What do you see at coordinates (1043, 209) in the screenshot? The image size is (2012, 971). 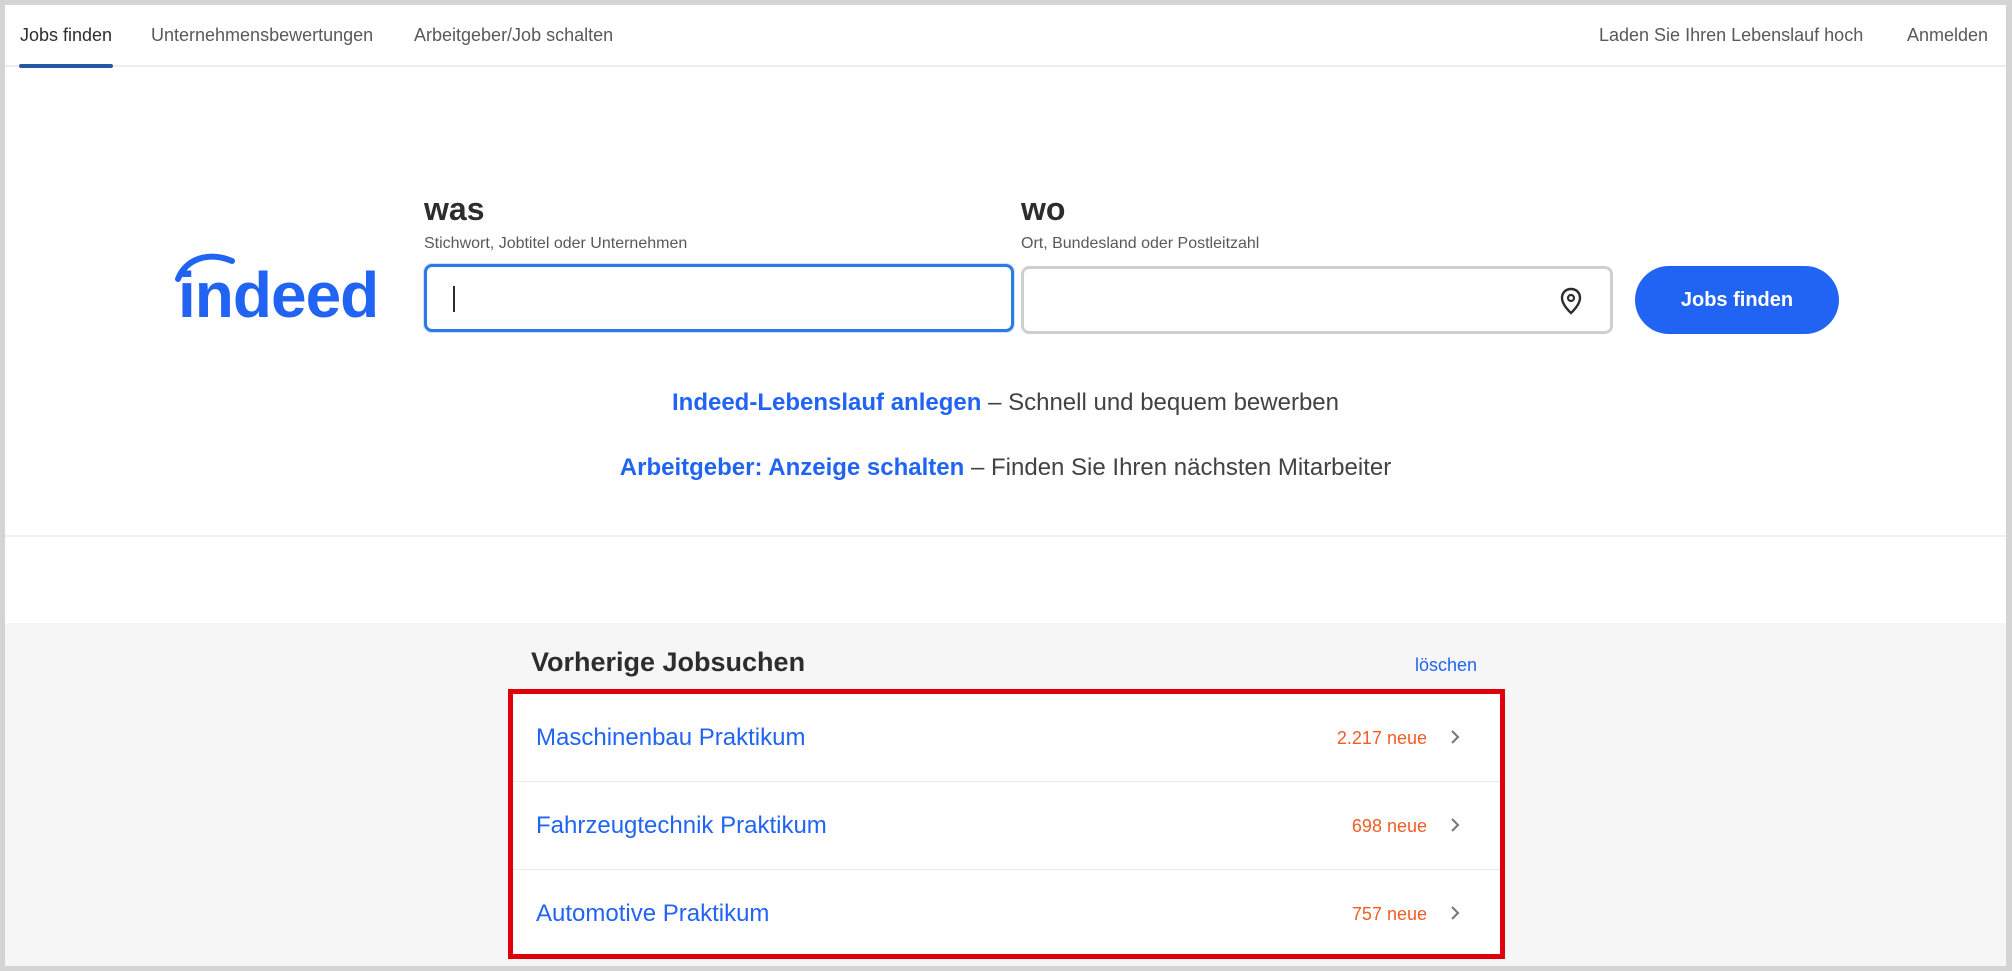 I see `where-title: wo` at bounding box center [1043, 209].